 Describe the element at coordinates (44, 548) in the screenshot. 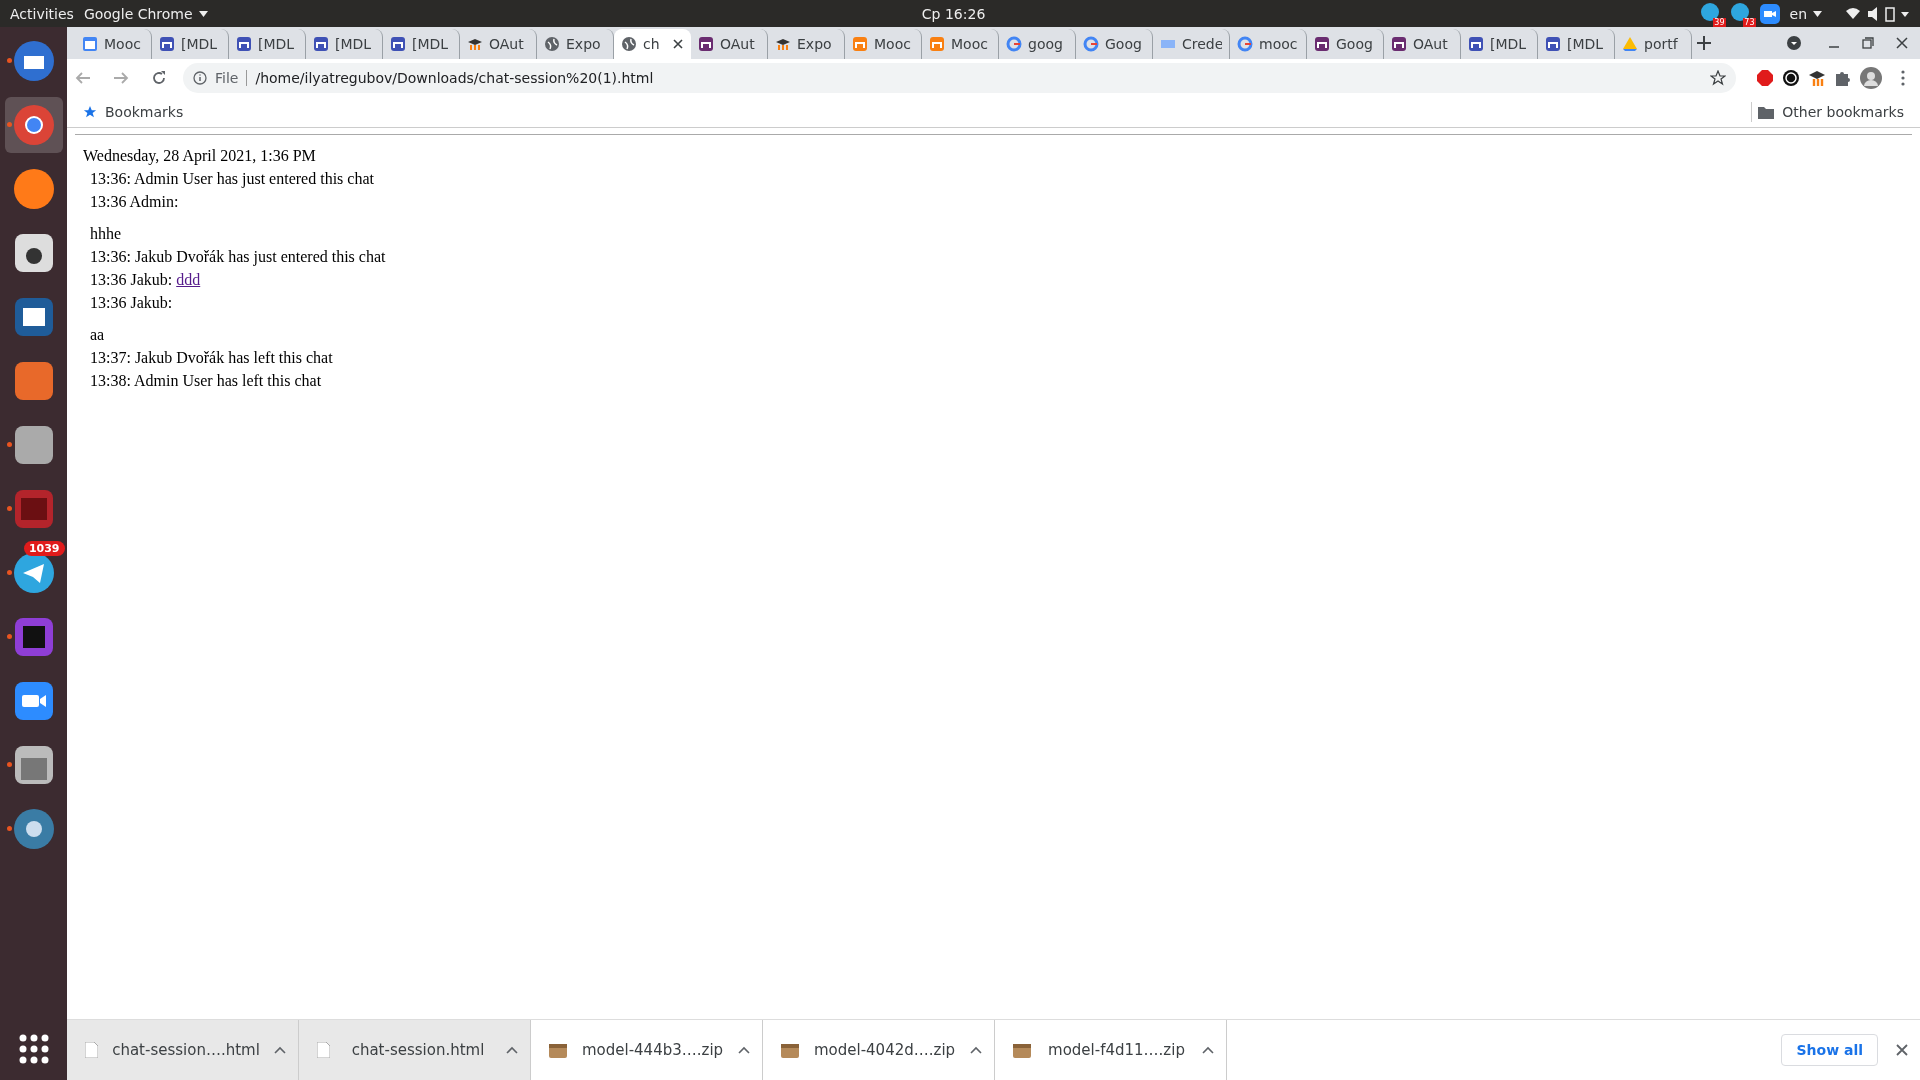

I see `unread-badge: 1039` at that location.